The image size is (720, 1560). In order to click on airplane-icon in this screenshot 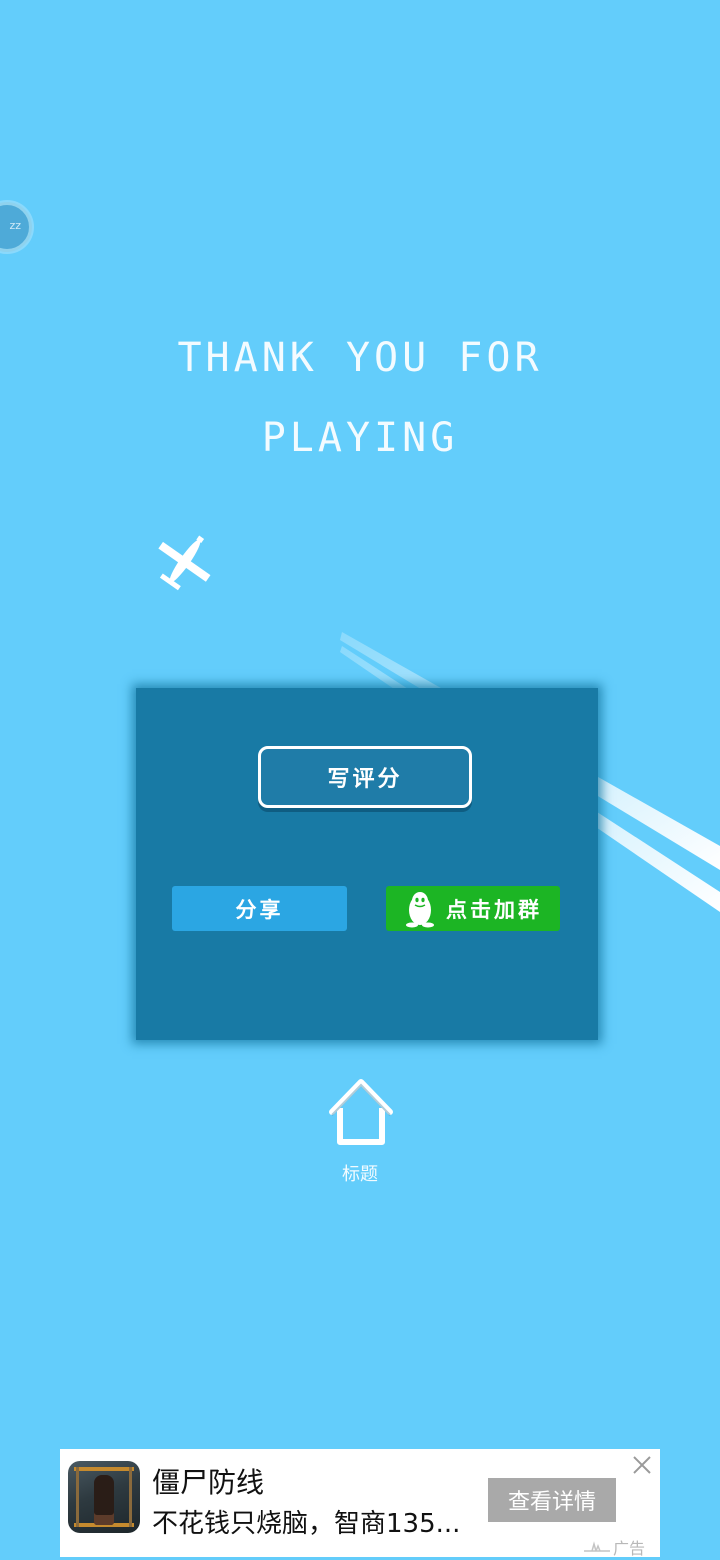, I will do `click(184, 563)`.